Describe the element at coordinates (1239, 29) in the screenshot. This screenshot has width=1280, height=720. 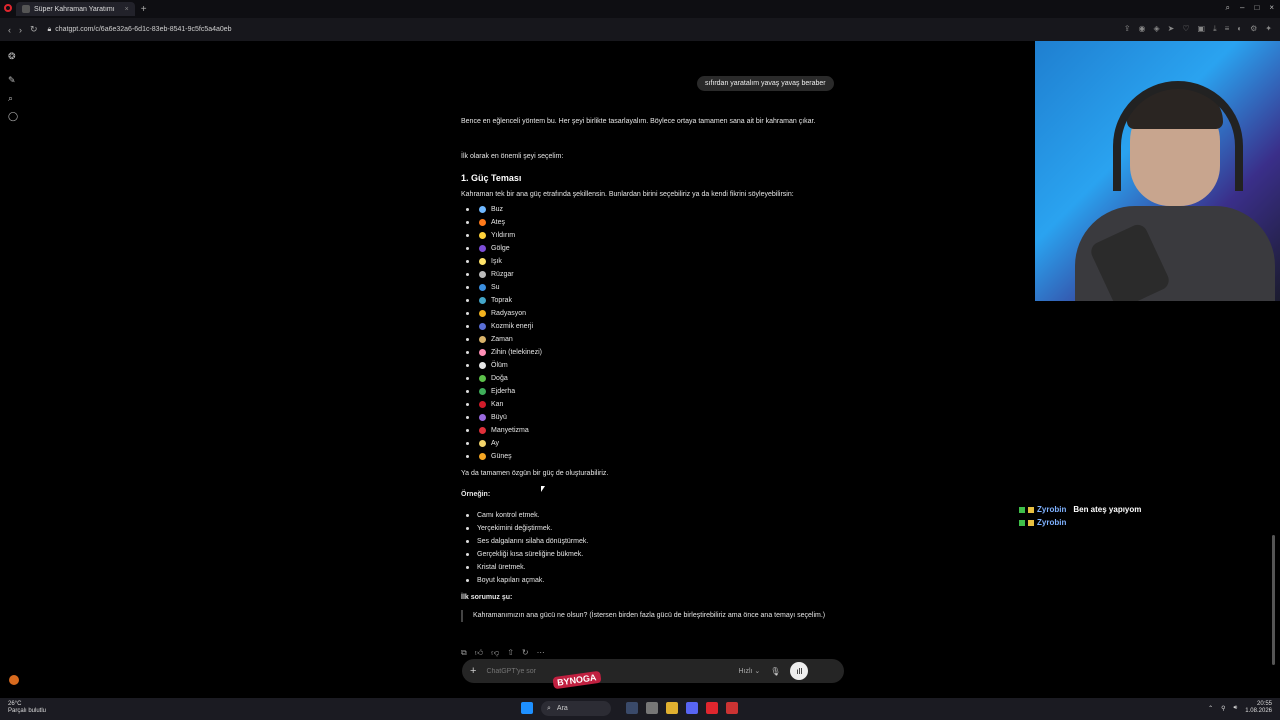
I see `profile-icon: ◐` at that location.